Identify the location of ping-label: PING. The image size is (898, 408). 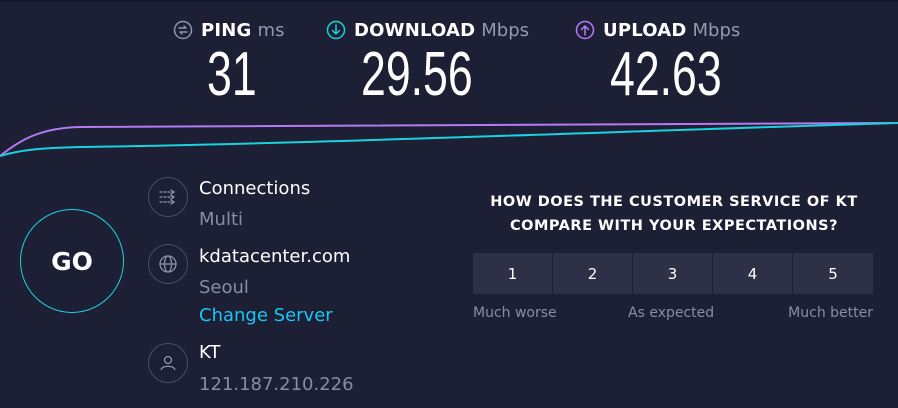
(226, 30).